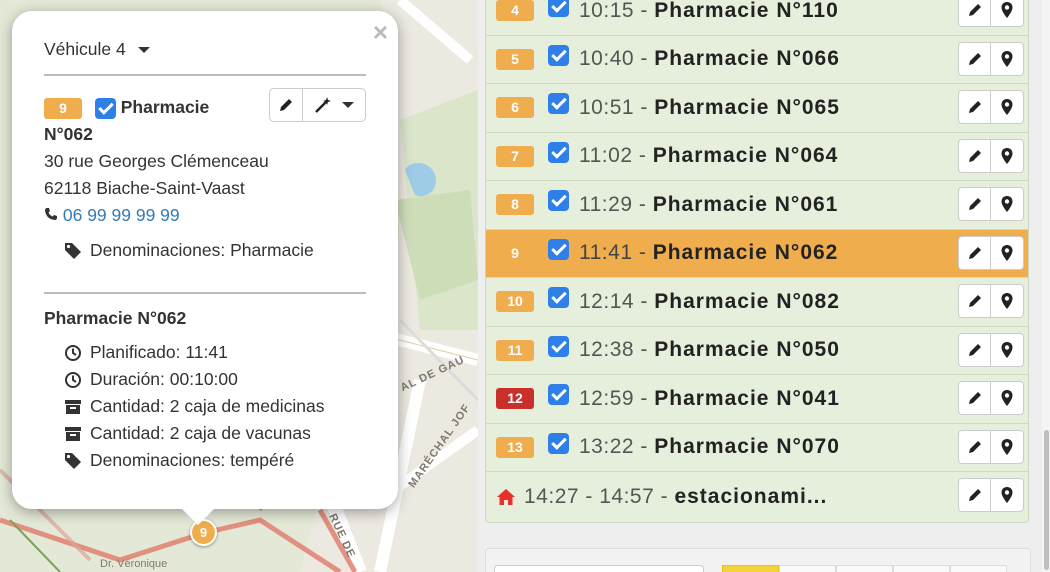 The height and width of the screenshot is (572, 1050). What do you see at coordinates (134, 564) in the screenshot?
I see `street-label: Dr. Véronique` at bounding box center [134, 564].